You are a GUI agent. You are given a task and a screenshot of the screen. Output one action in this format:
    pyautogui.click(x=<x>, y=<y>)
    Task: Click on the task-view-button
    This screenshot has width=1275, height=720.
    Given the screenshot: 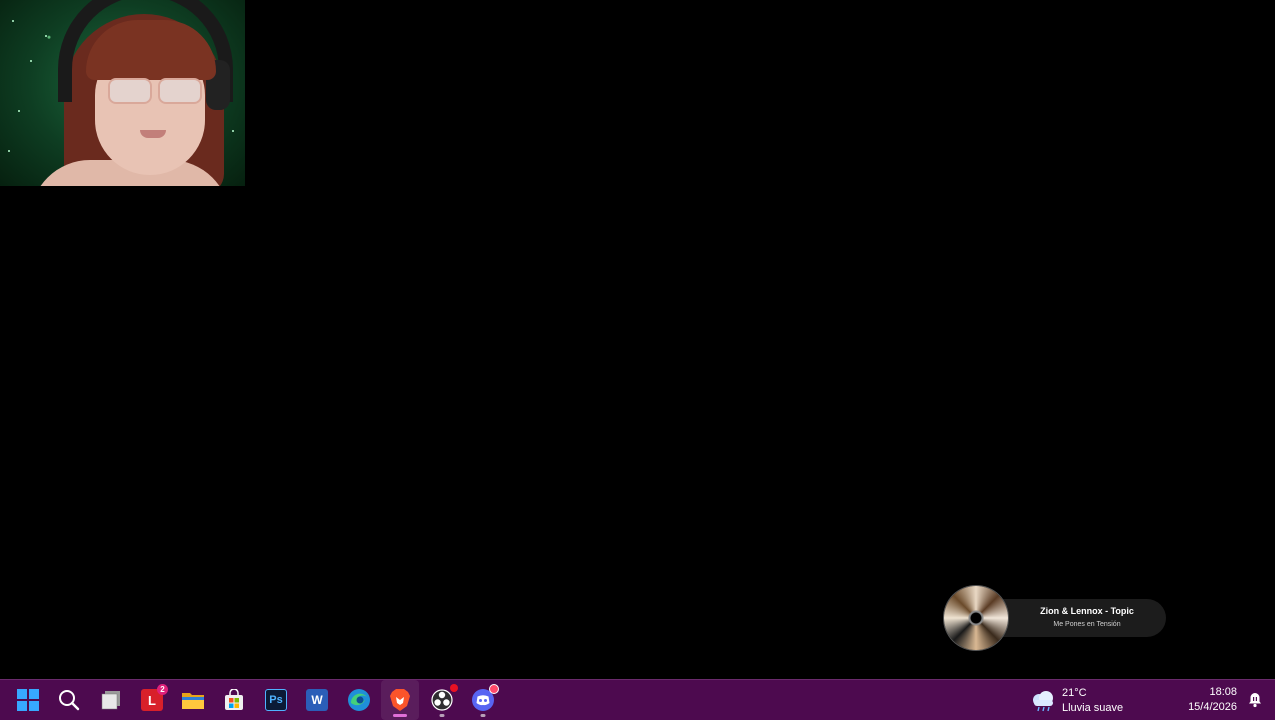 What is the action you would take?
    pyautogui.click(x=111, y=700)
    